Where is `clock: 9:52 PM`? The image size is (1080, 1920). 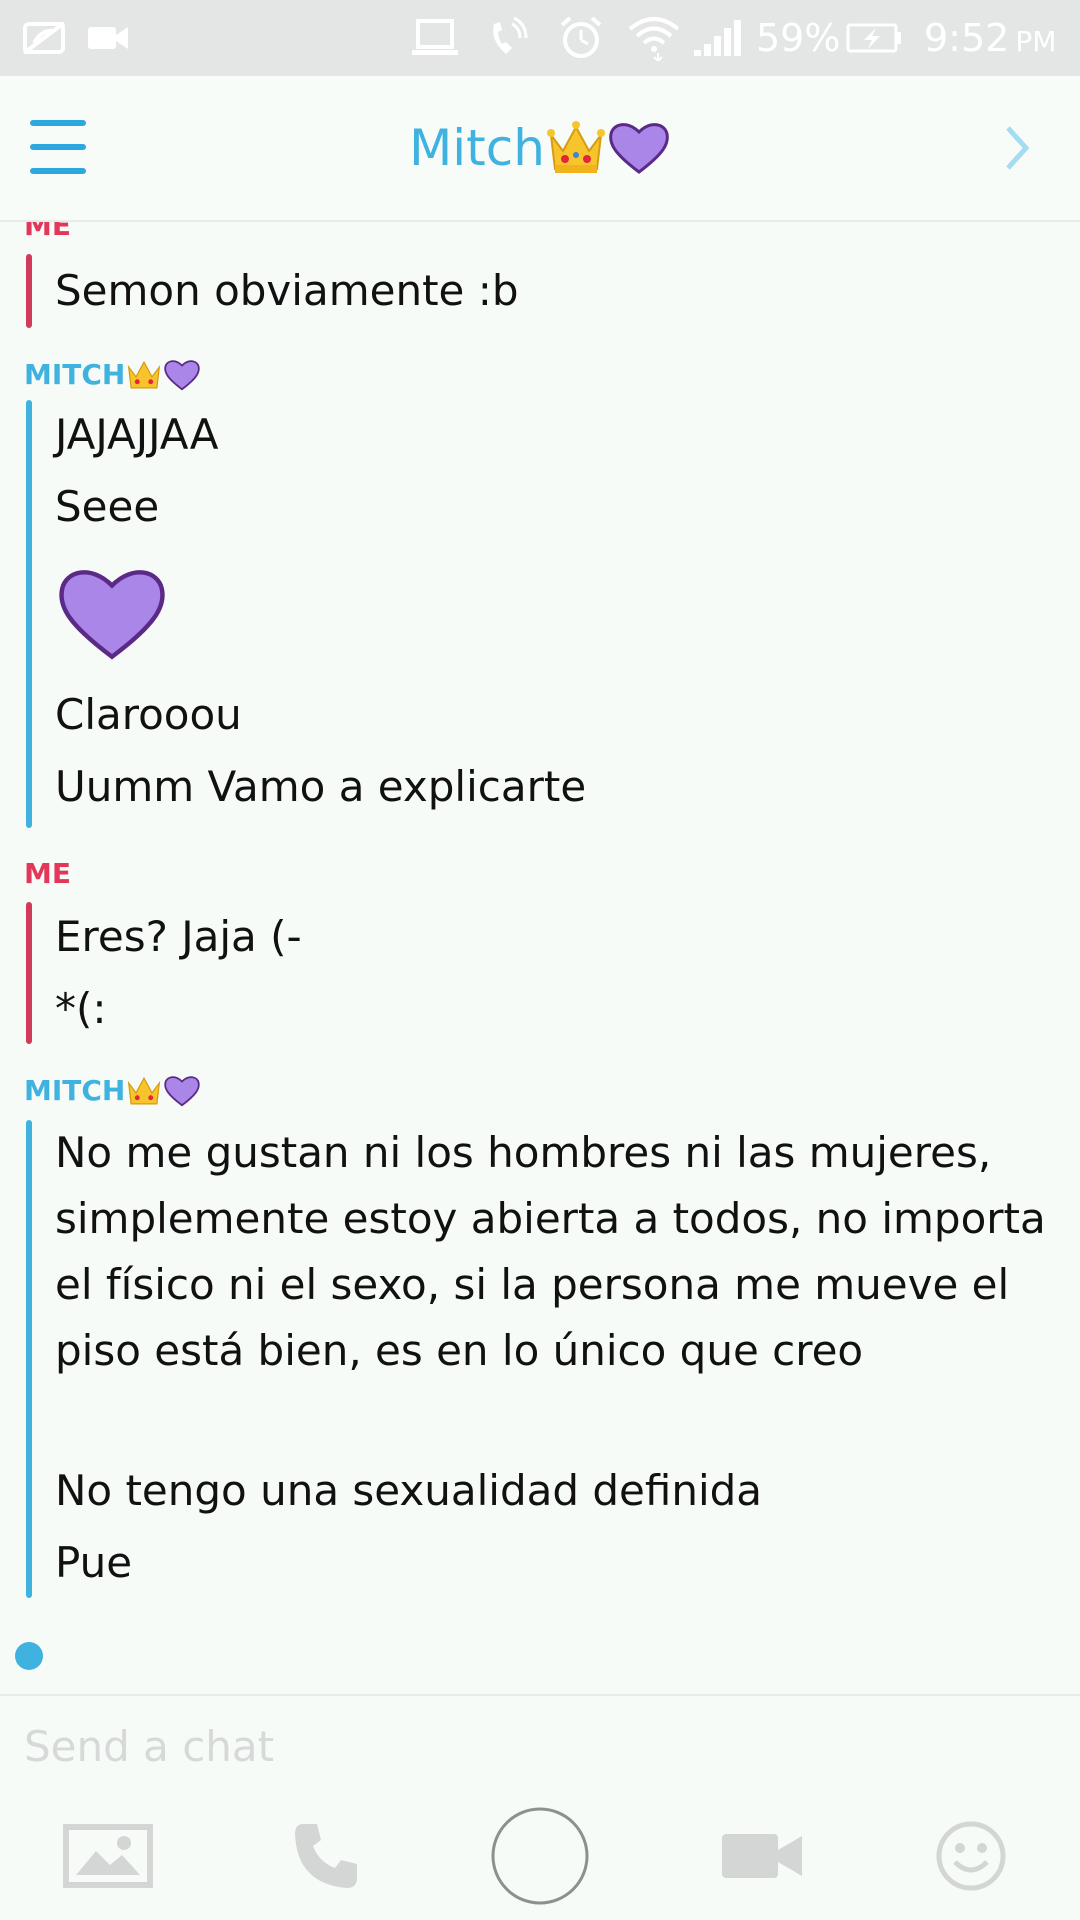 clock: 9:52 PM is located at coordinates (990, 38).